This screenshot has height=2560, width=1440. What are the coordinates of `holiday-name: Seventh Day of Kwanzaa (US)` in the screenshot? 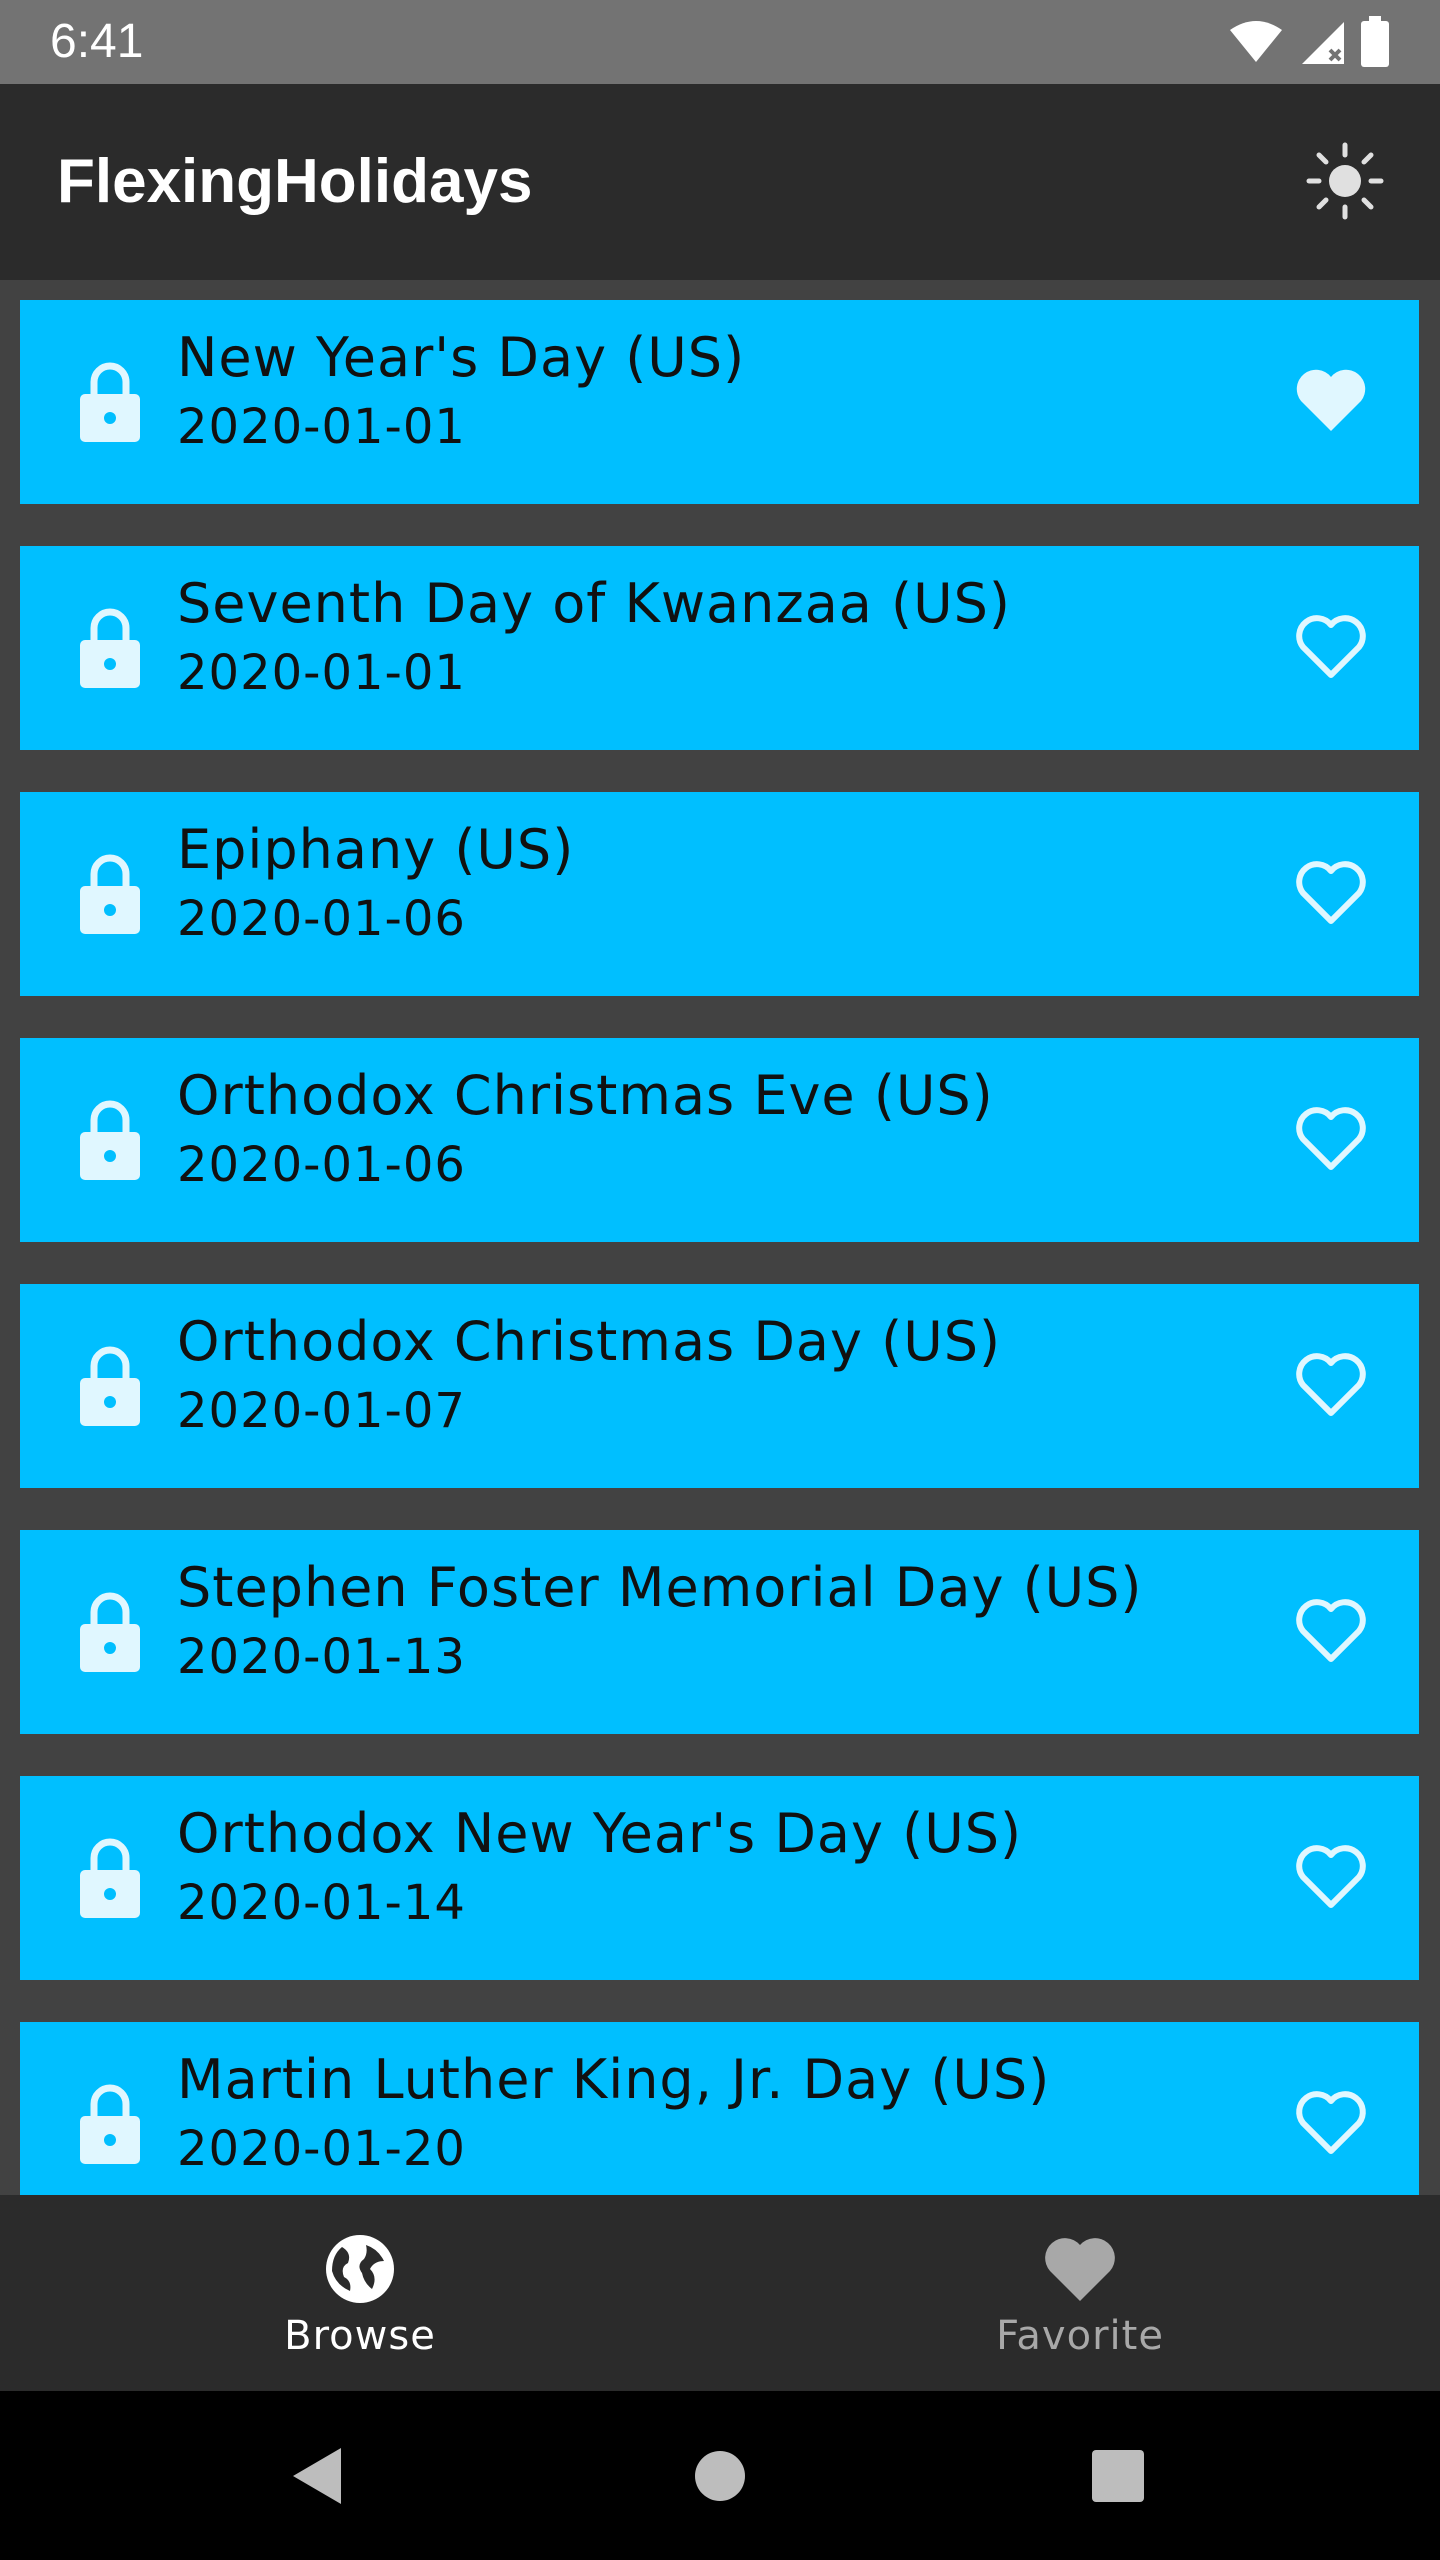 It's located at (594, 603).